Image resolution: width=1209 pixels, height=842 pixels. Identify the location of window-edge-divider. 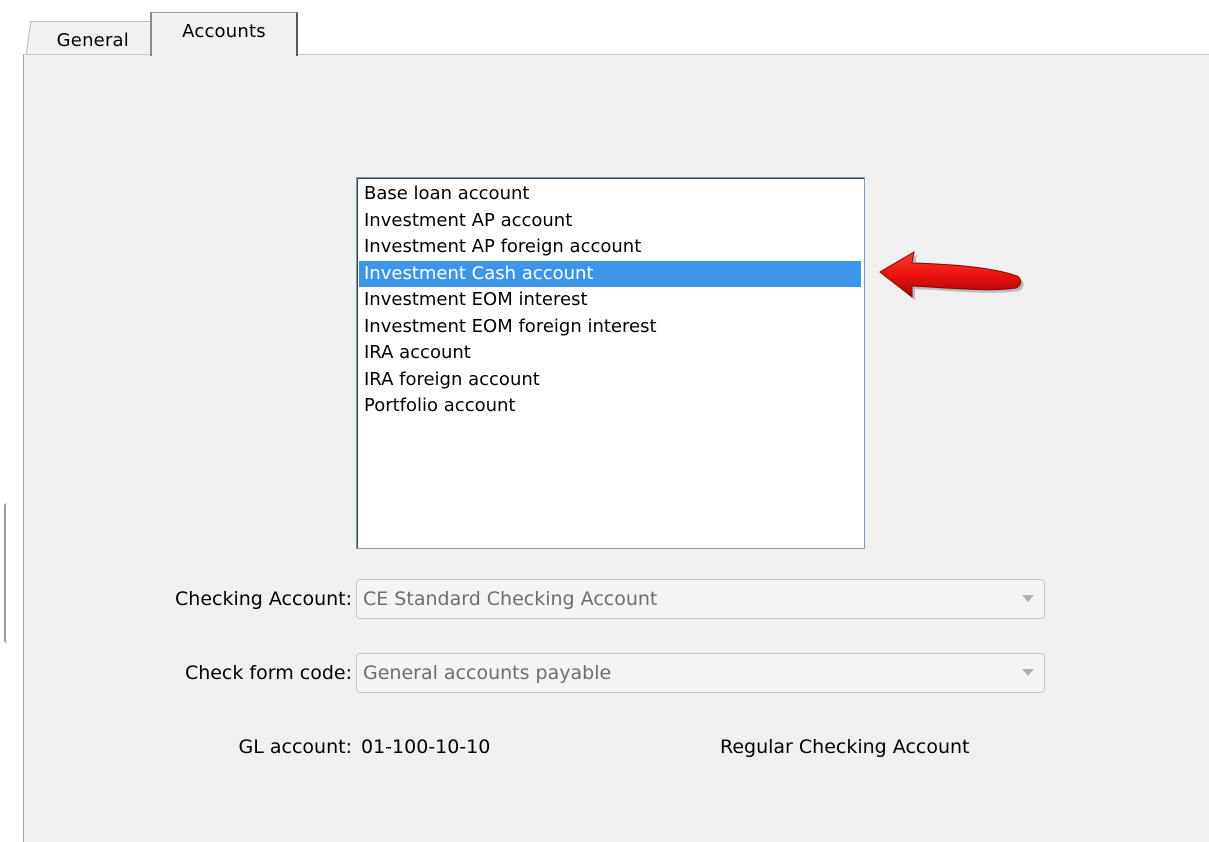
(7, 573).